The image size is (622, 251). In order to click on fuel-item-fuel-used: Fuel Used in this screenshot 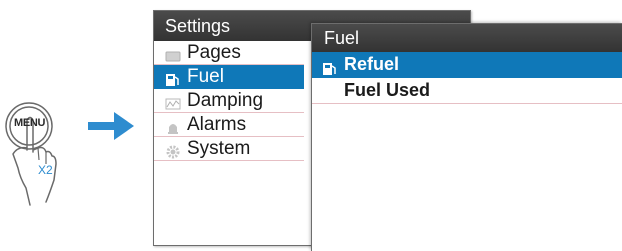, I will do `click(467, 91)`.